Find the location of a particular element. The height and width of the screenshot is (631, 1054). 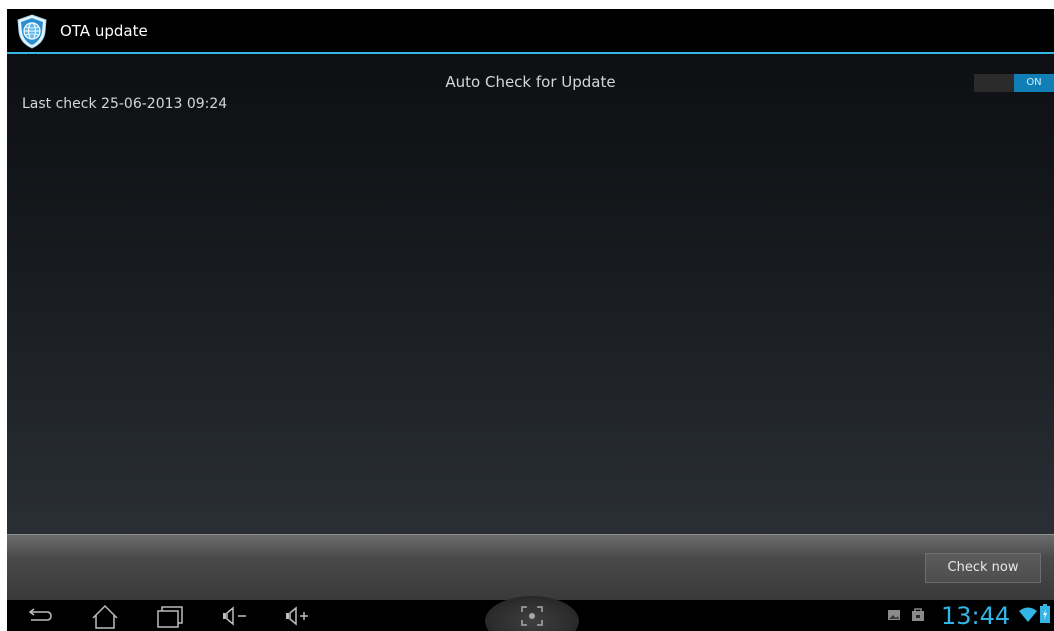

home-icon is located at coordinates (105, 616).